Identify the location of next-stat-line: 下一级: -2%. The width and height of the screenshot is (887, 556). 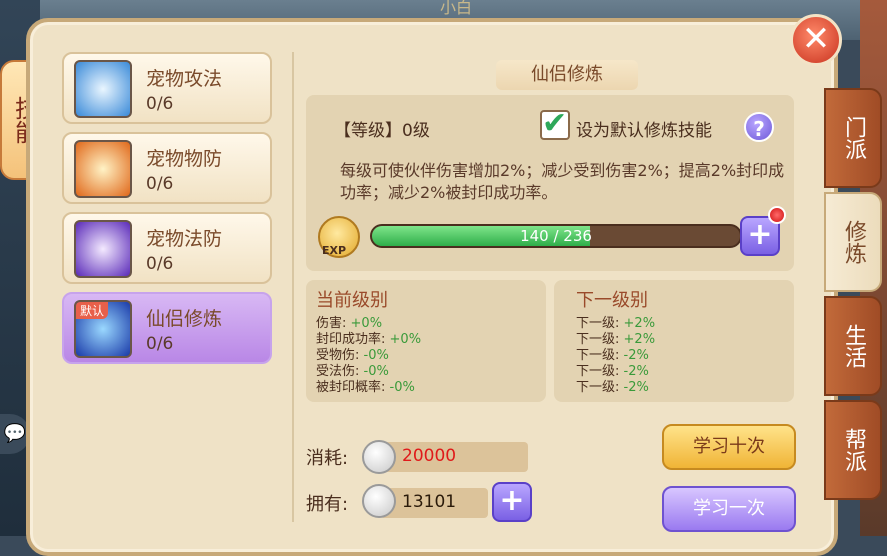
(612, 387).